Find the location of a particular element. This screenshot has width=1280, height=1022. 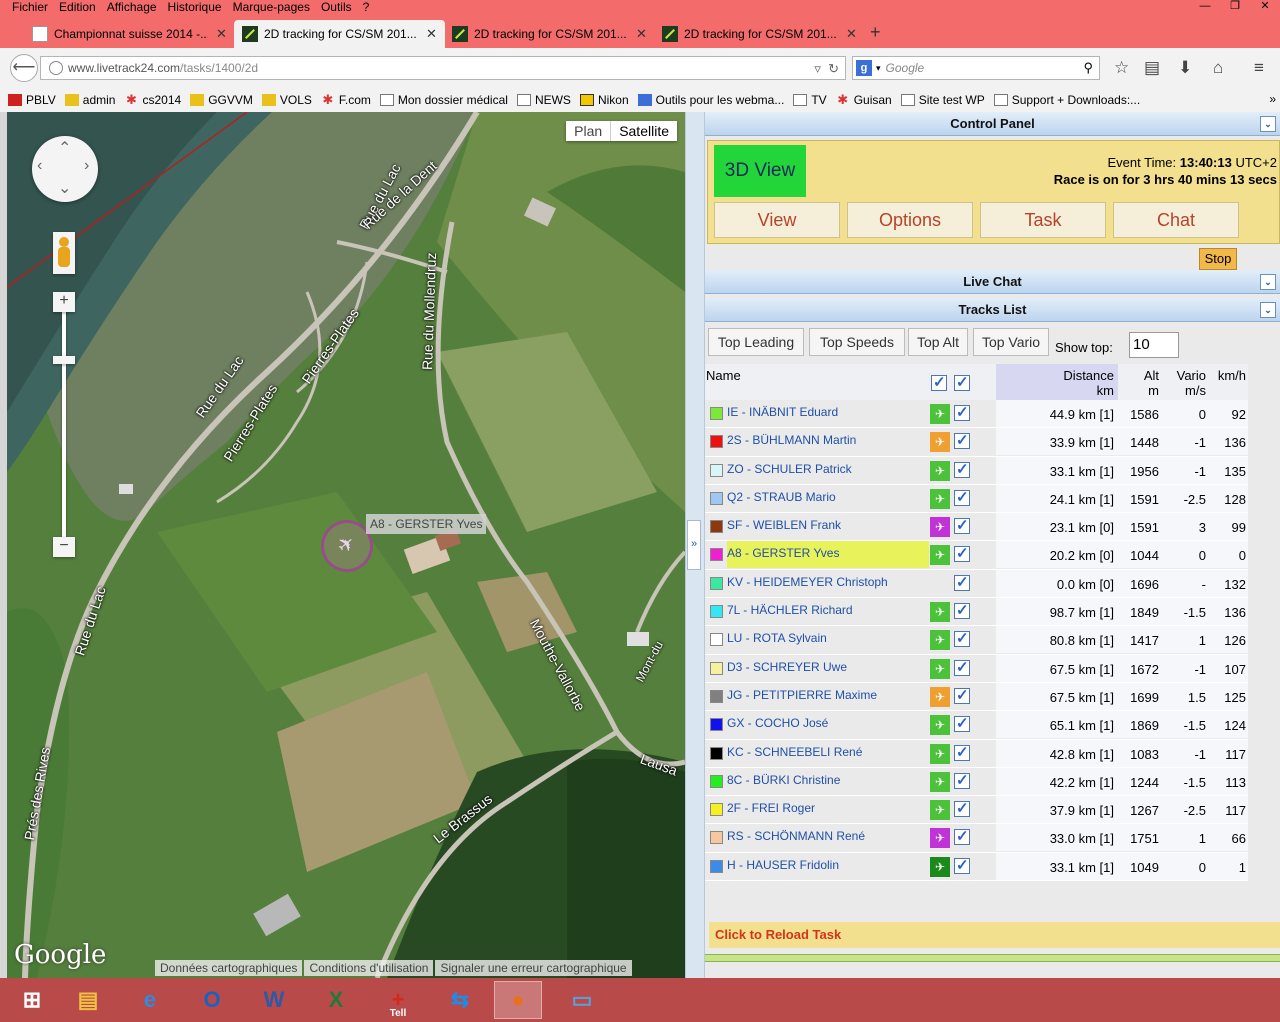

options-button: Options is located at coordinates (910, 220).